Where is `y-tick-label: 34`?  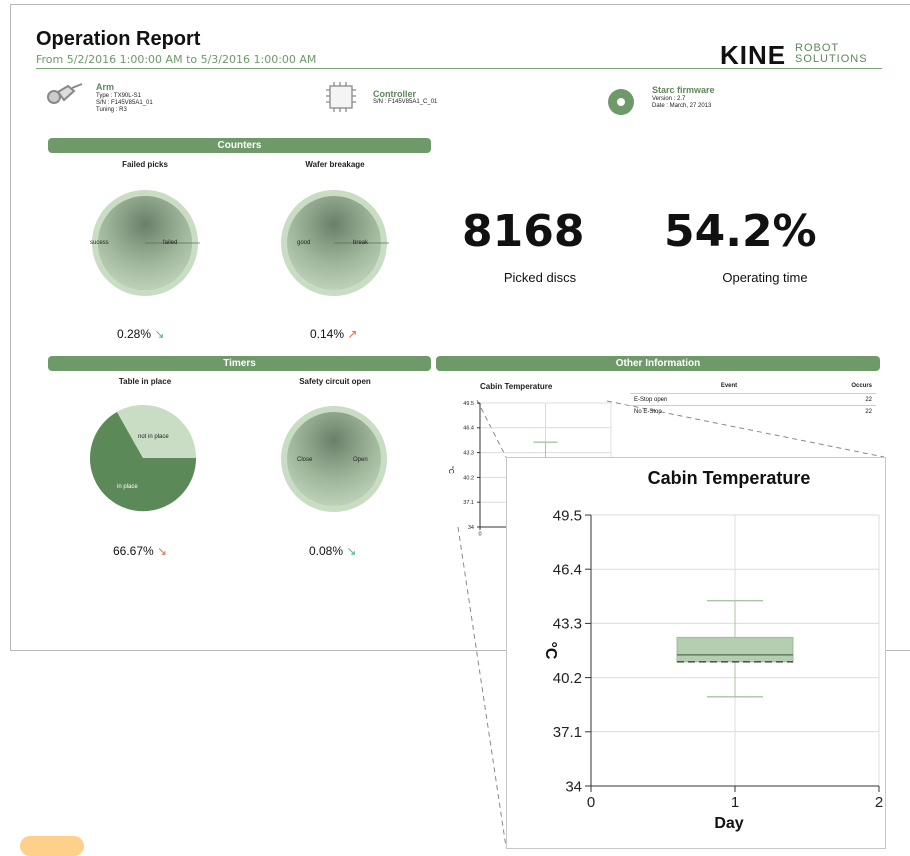 y-tick-label: 34 is located at coordinates (573, 786).